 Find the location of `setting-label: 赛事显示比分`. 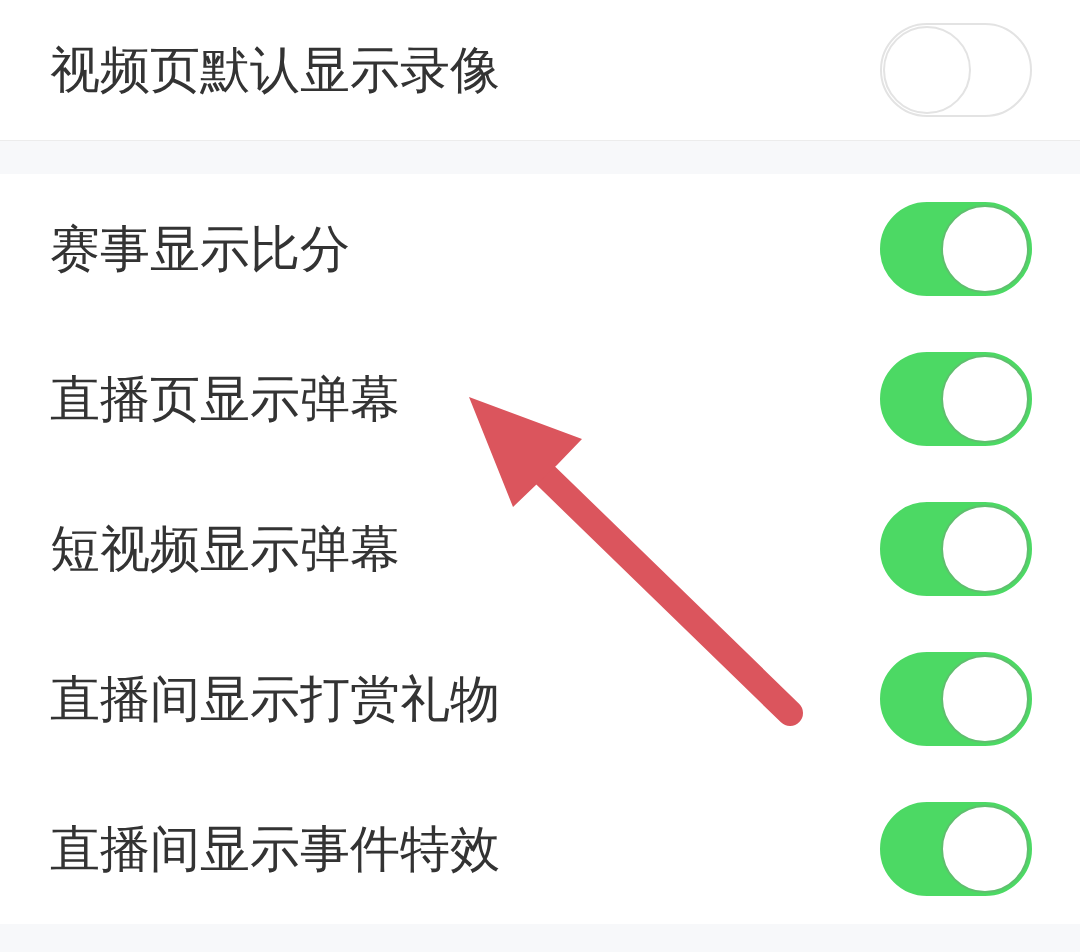

setting-label: 赛事显示比分 is located at coordinates (200, 249).